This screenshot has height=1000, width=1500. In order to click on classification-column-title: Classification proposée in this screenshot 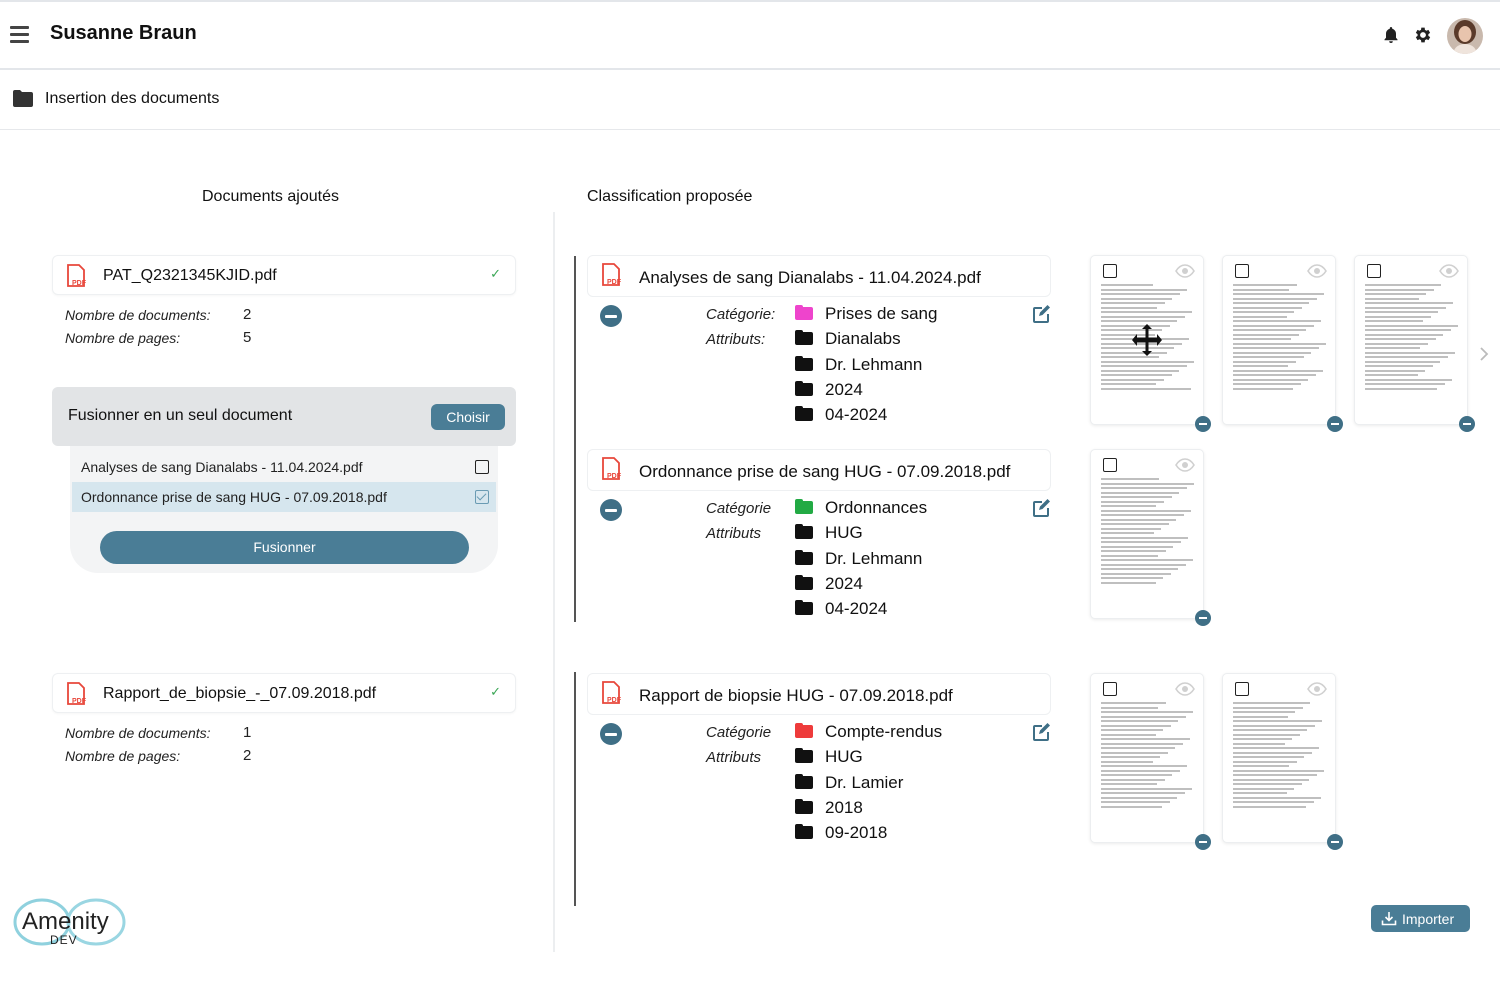, I will do `click(670, 196)`.